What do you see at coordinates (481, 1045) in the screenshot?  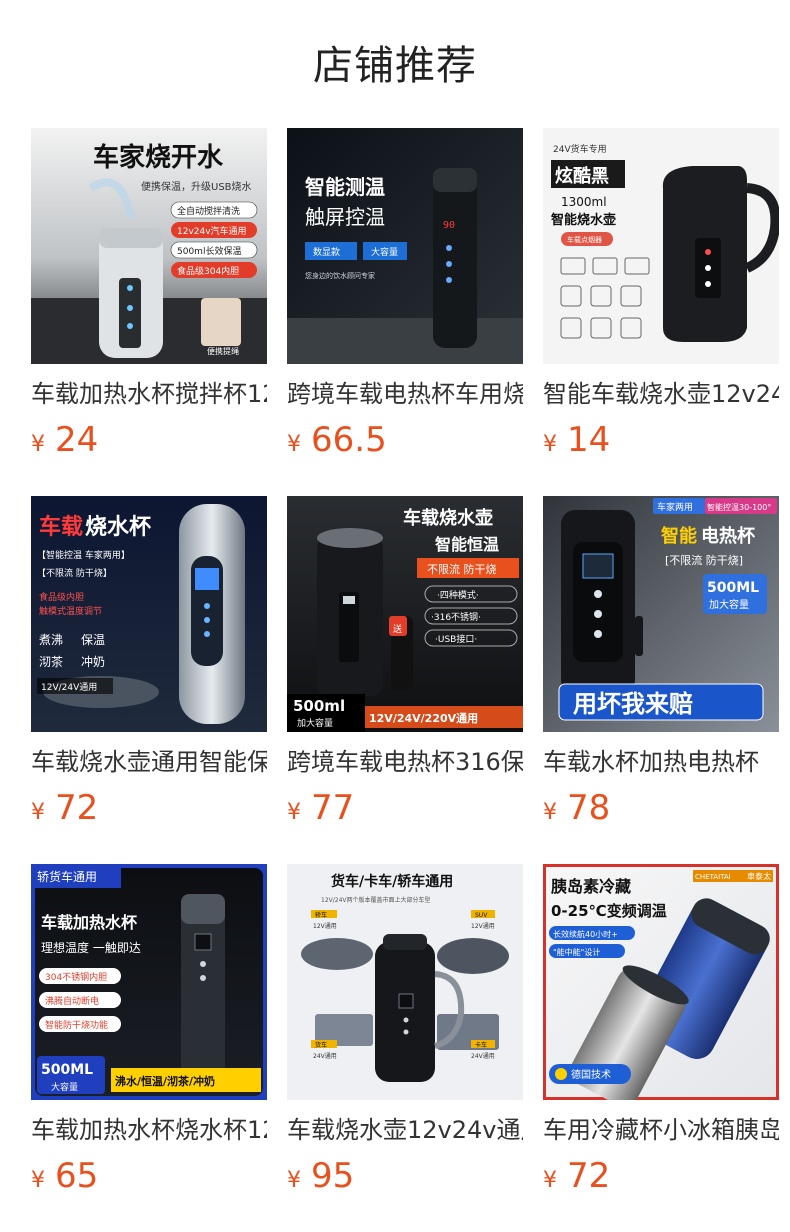 I see `image-text: 卡车` at bounding box center [481, 1045].